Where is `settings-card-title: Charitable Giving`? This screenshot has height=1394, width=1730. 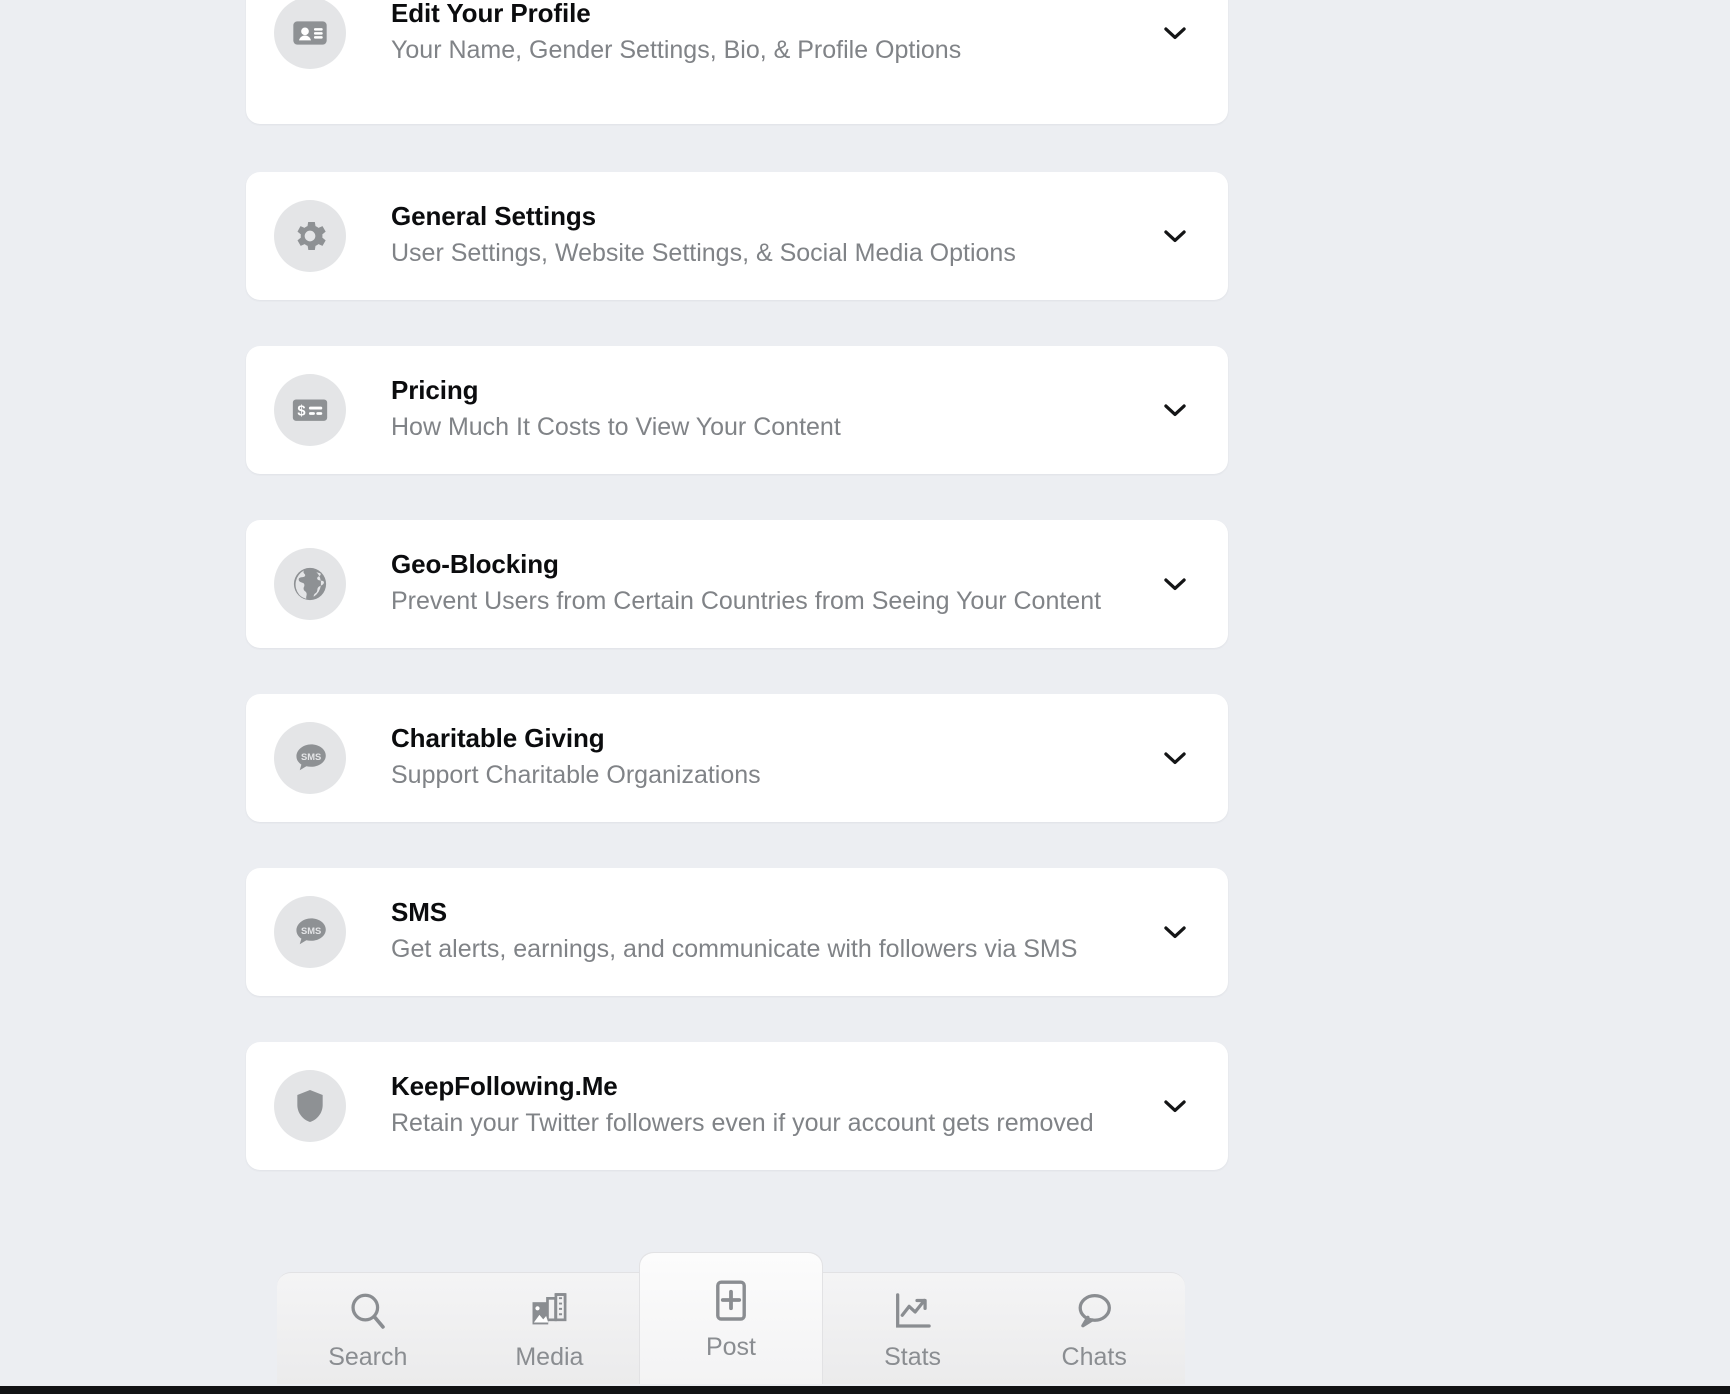
settings-card-title: Charitable Giving is located at coordinates (498, 737).